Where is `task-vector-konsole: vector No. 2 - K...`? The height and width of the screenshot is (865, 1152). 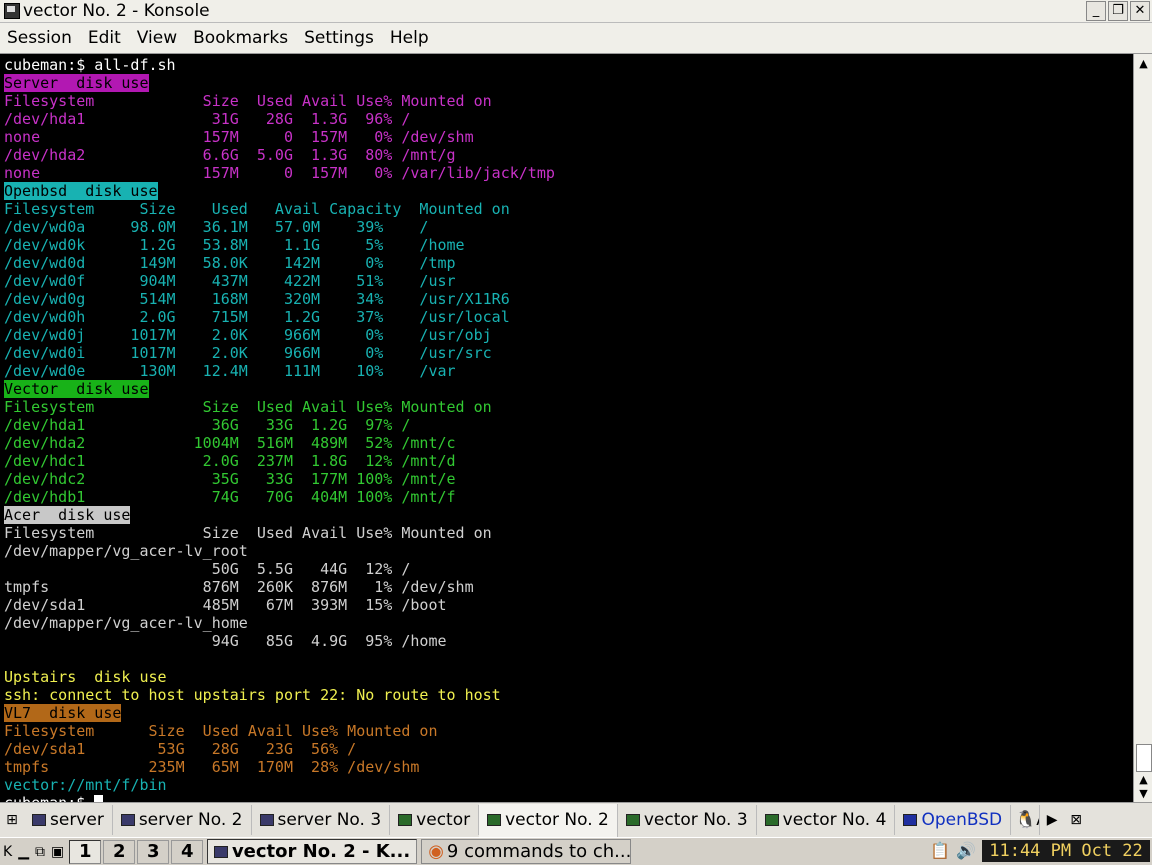
task-vector-konsole: vector No. 2 - K... is located at coordinates (312, 851).